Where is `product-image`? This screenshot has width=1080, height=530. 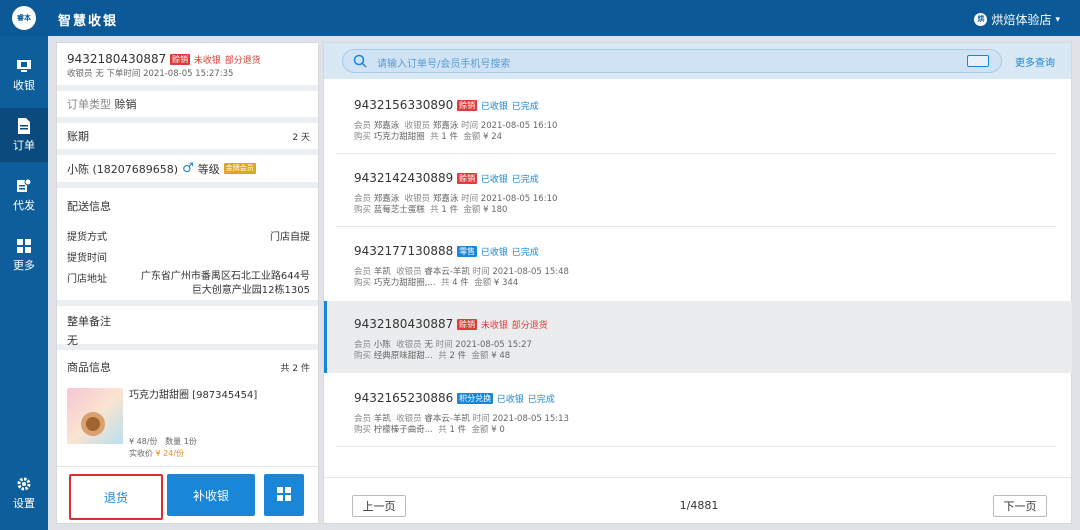 product-image is located at coordinates (95, 416).